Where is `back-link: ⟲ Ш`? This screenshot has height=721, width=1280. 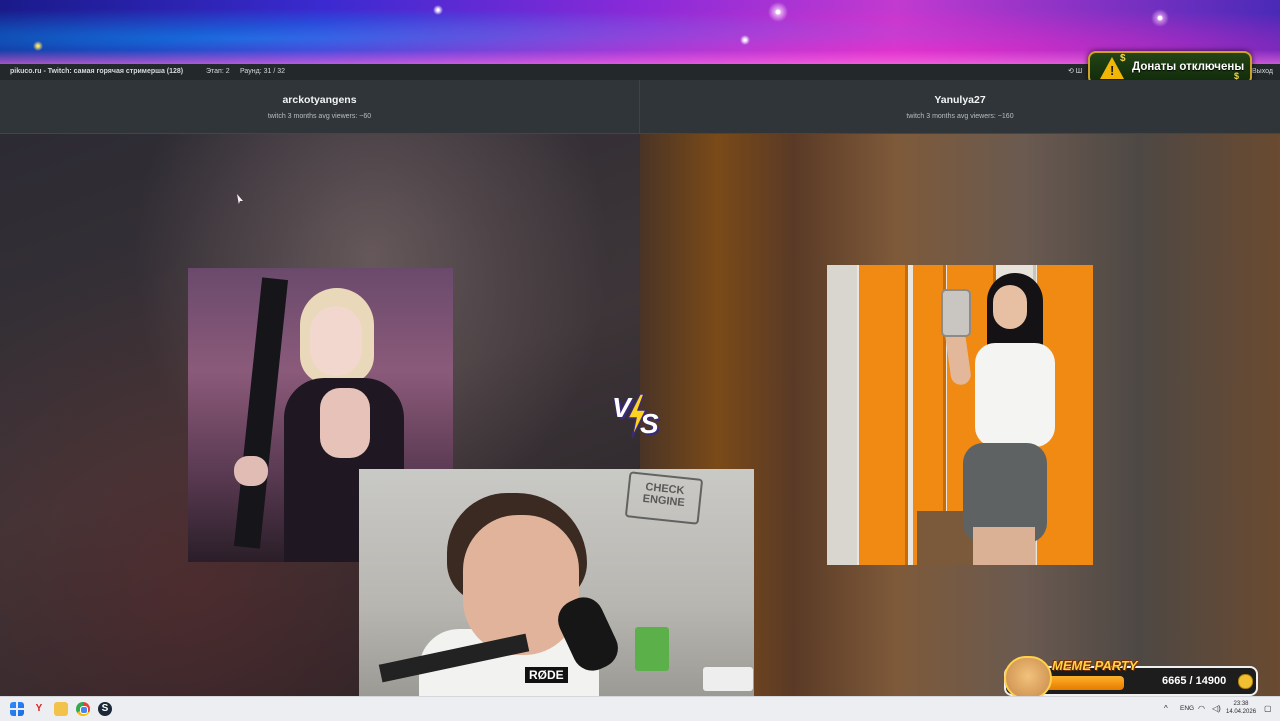
back-link: ⟲ Ш is located at coordinates (1075, 72).